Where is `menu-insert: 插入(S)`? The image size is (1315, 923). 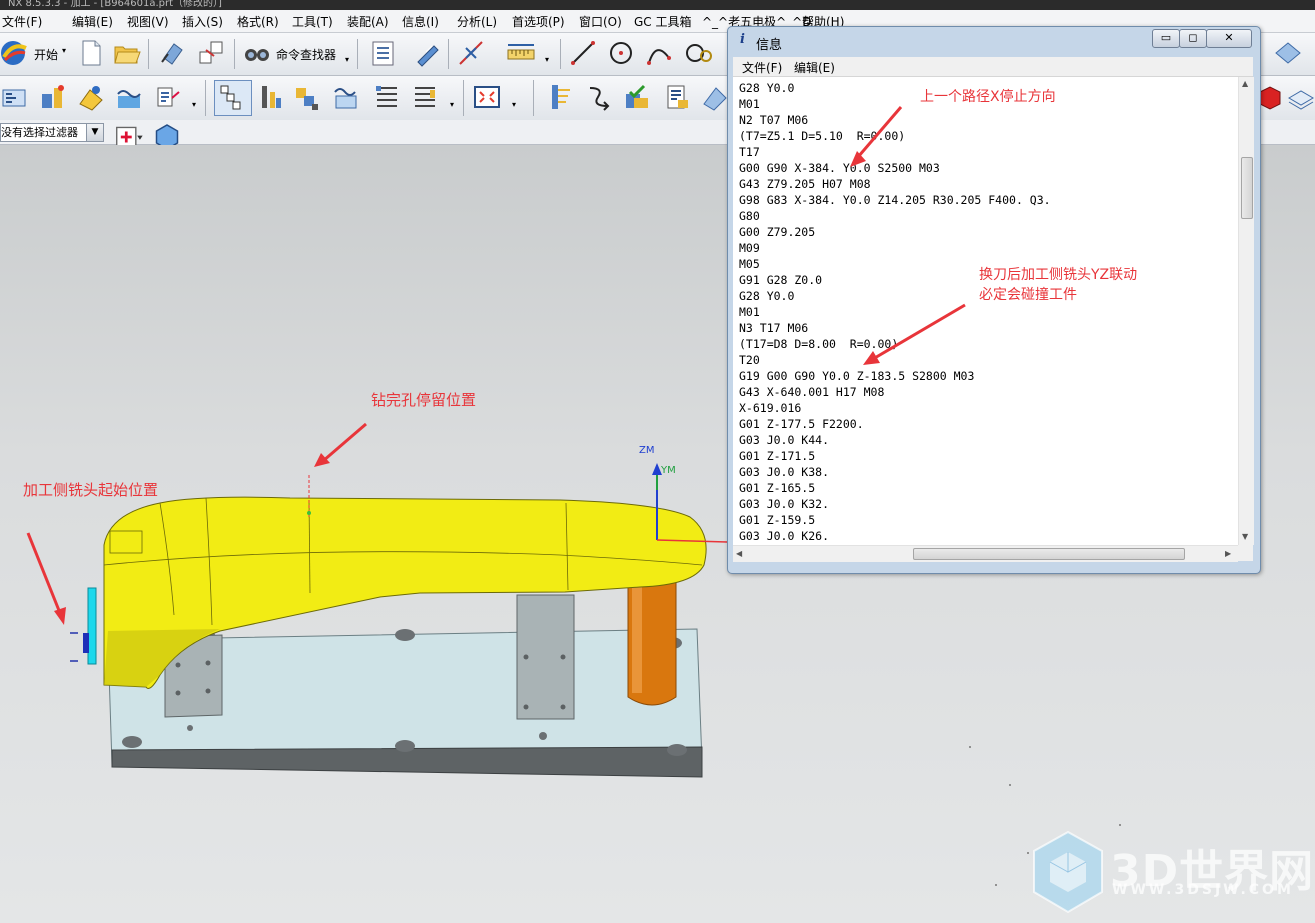
menu-insert: 插入(S) is located at coordinates (202, 21).